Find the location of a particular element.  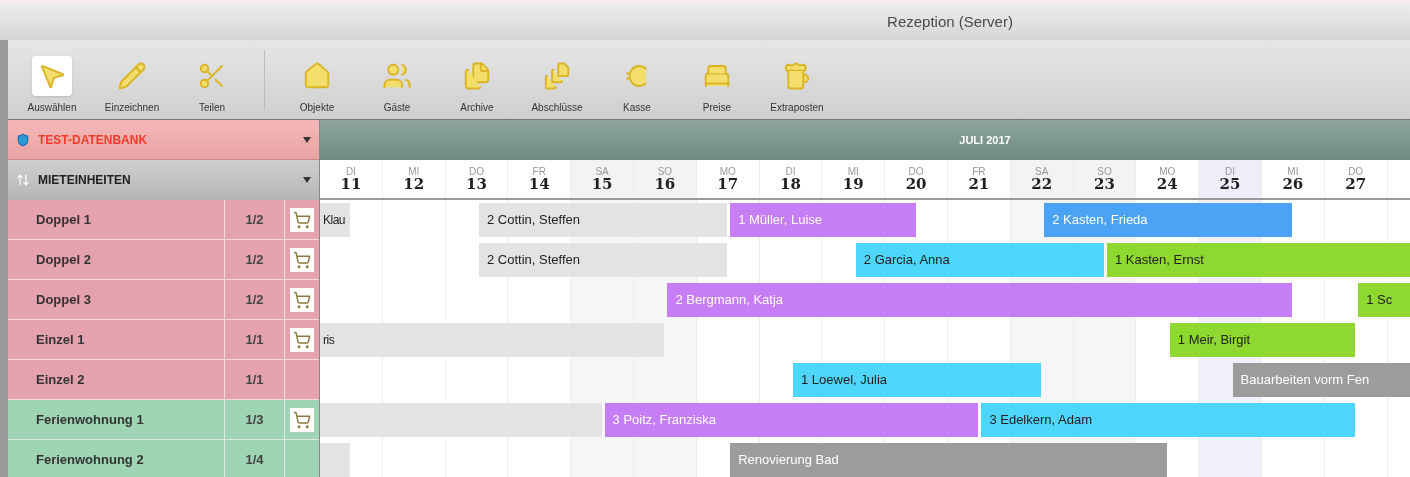

unit-name: Doppel 2 is located at coordinates (116, 259).